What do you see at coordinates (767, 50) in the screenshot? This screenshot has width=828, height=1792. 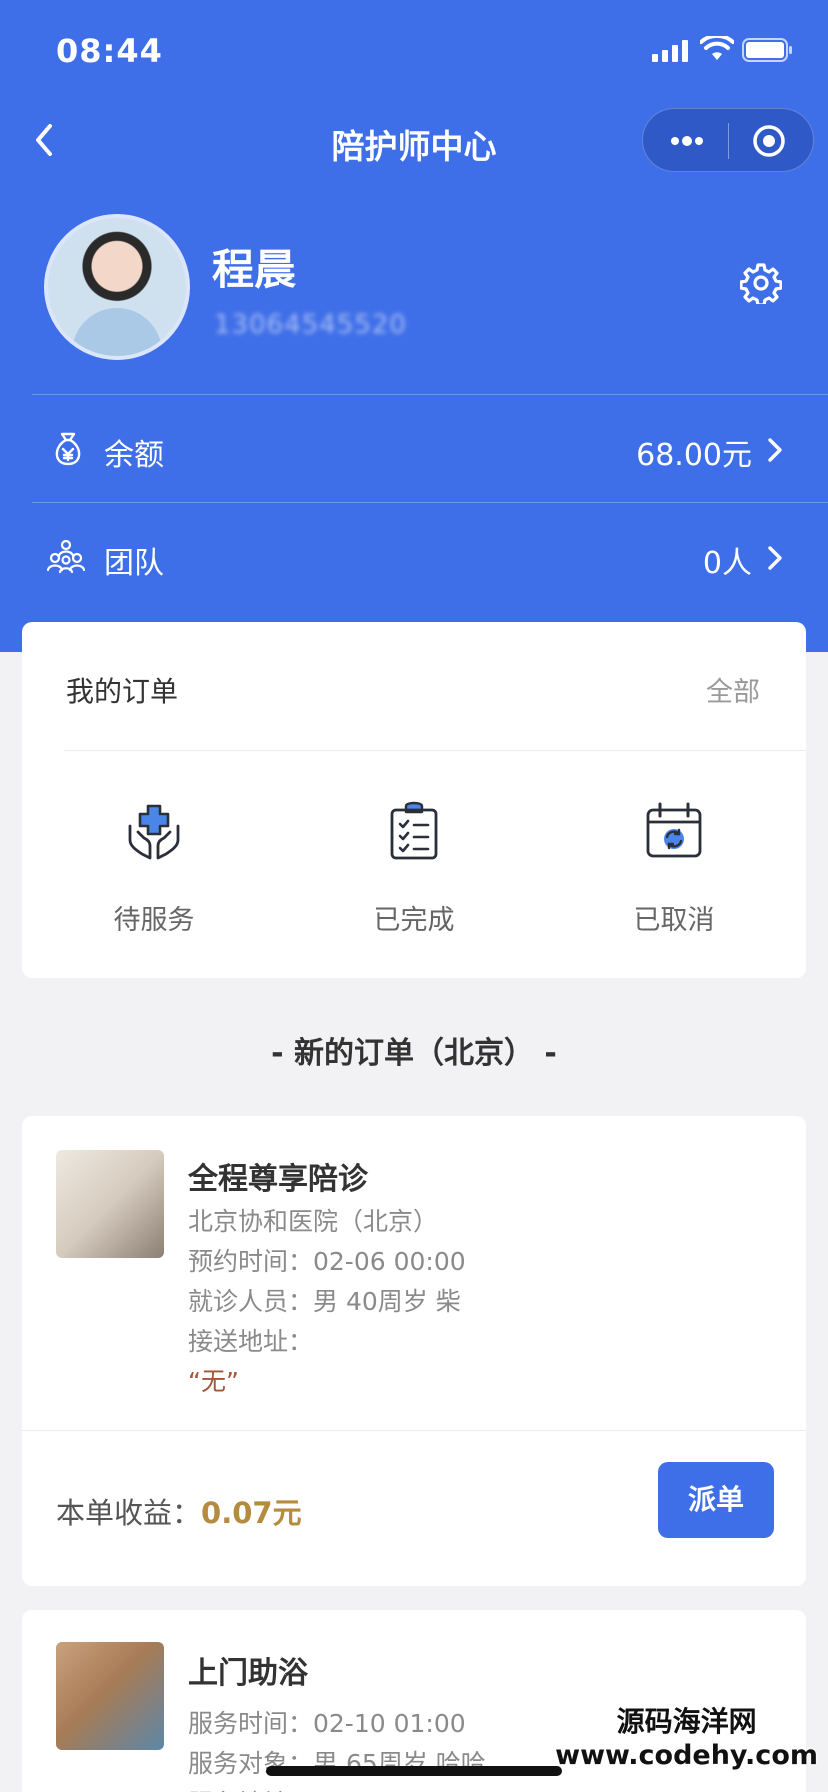 I see `battery-icon` at bounding box center [767, 50].